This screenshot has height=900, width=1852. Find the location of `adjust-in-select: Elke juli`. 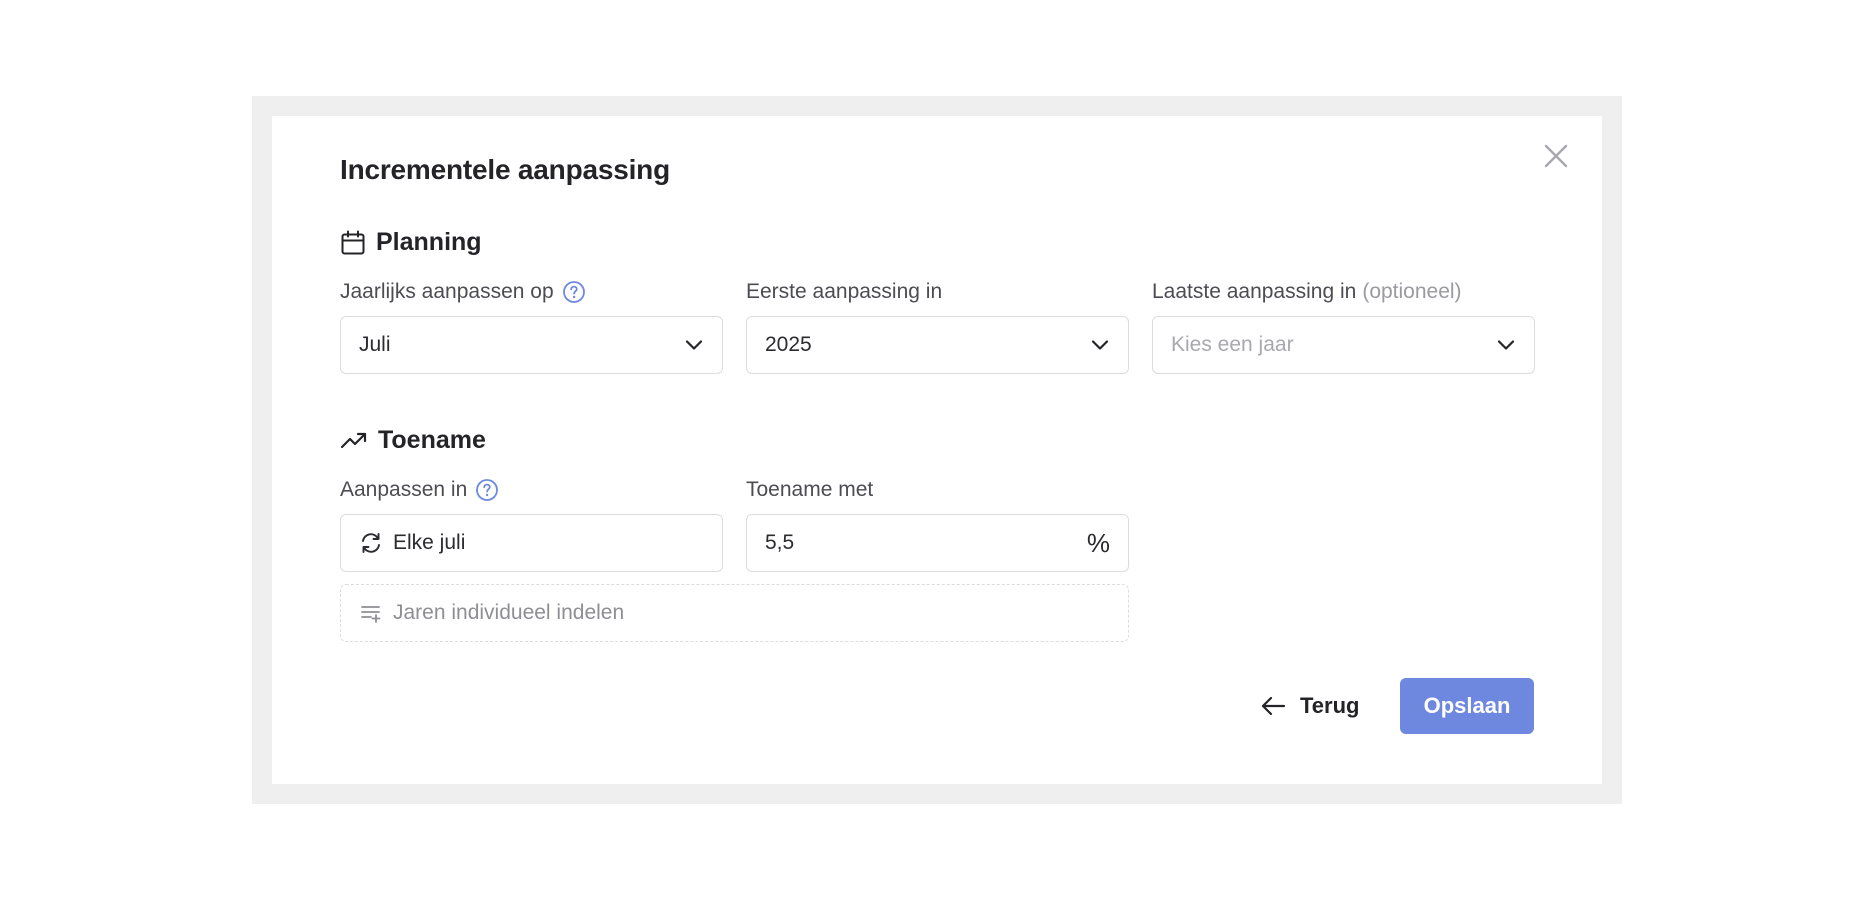

adjust-in-select: Elke juli is located at coordinates (531, 543).